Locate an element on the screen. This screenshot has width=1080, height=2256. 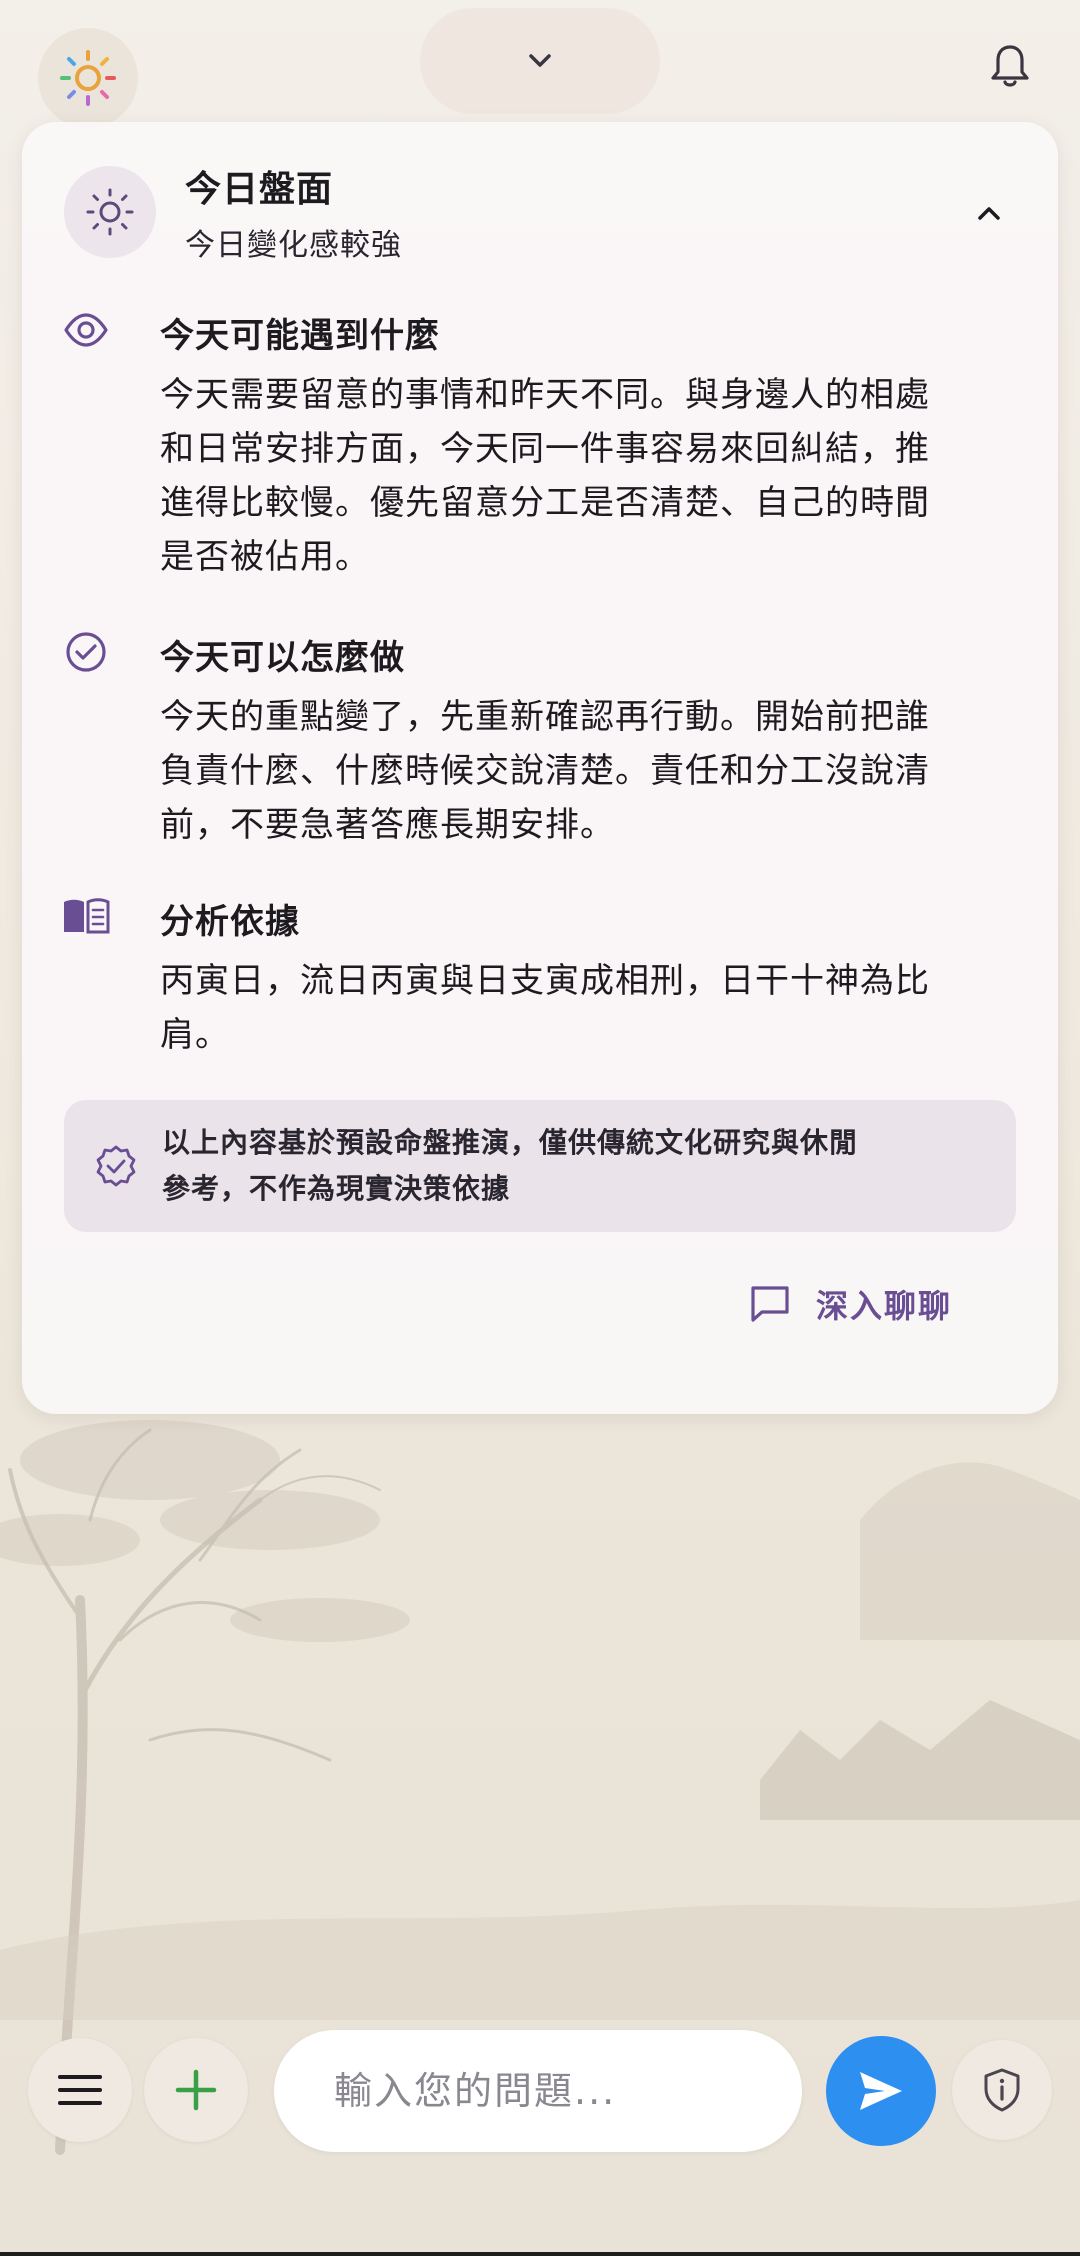
card-title: 今日盤面 is located at coordinates (259, 189).